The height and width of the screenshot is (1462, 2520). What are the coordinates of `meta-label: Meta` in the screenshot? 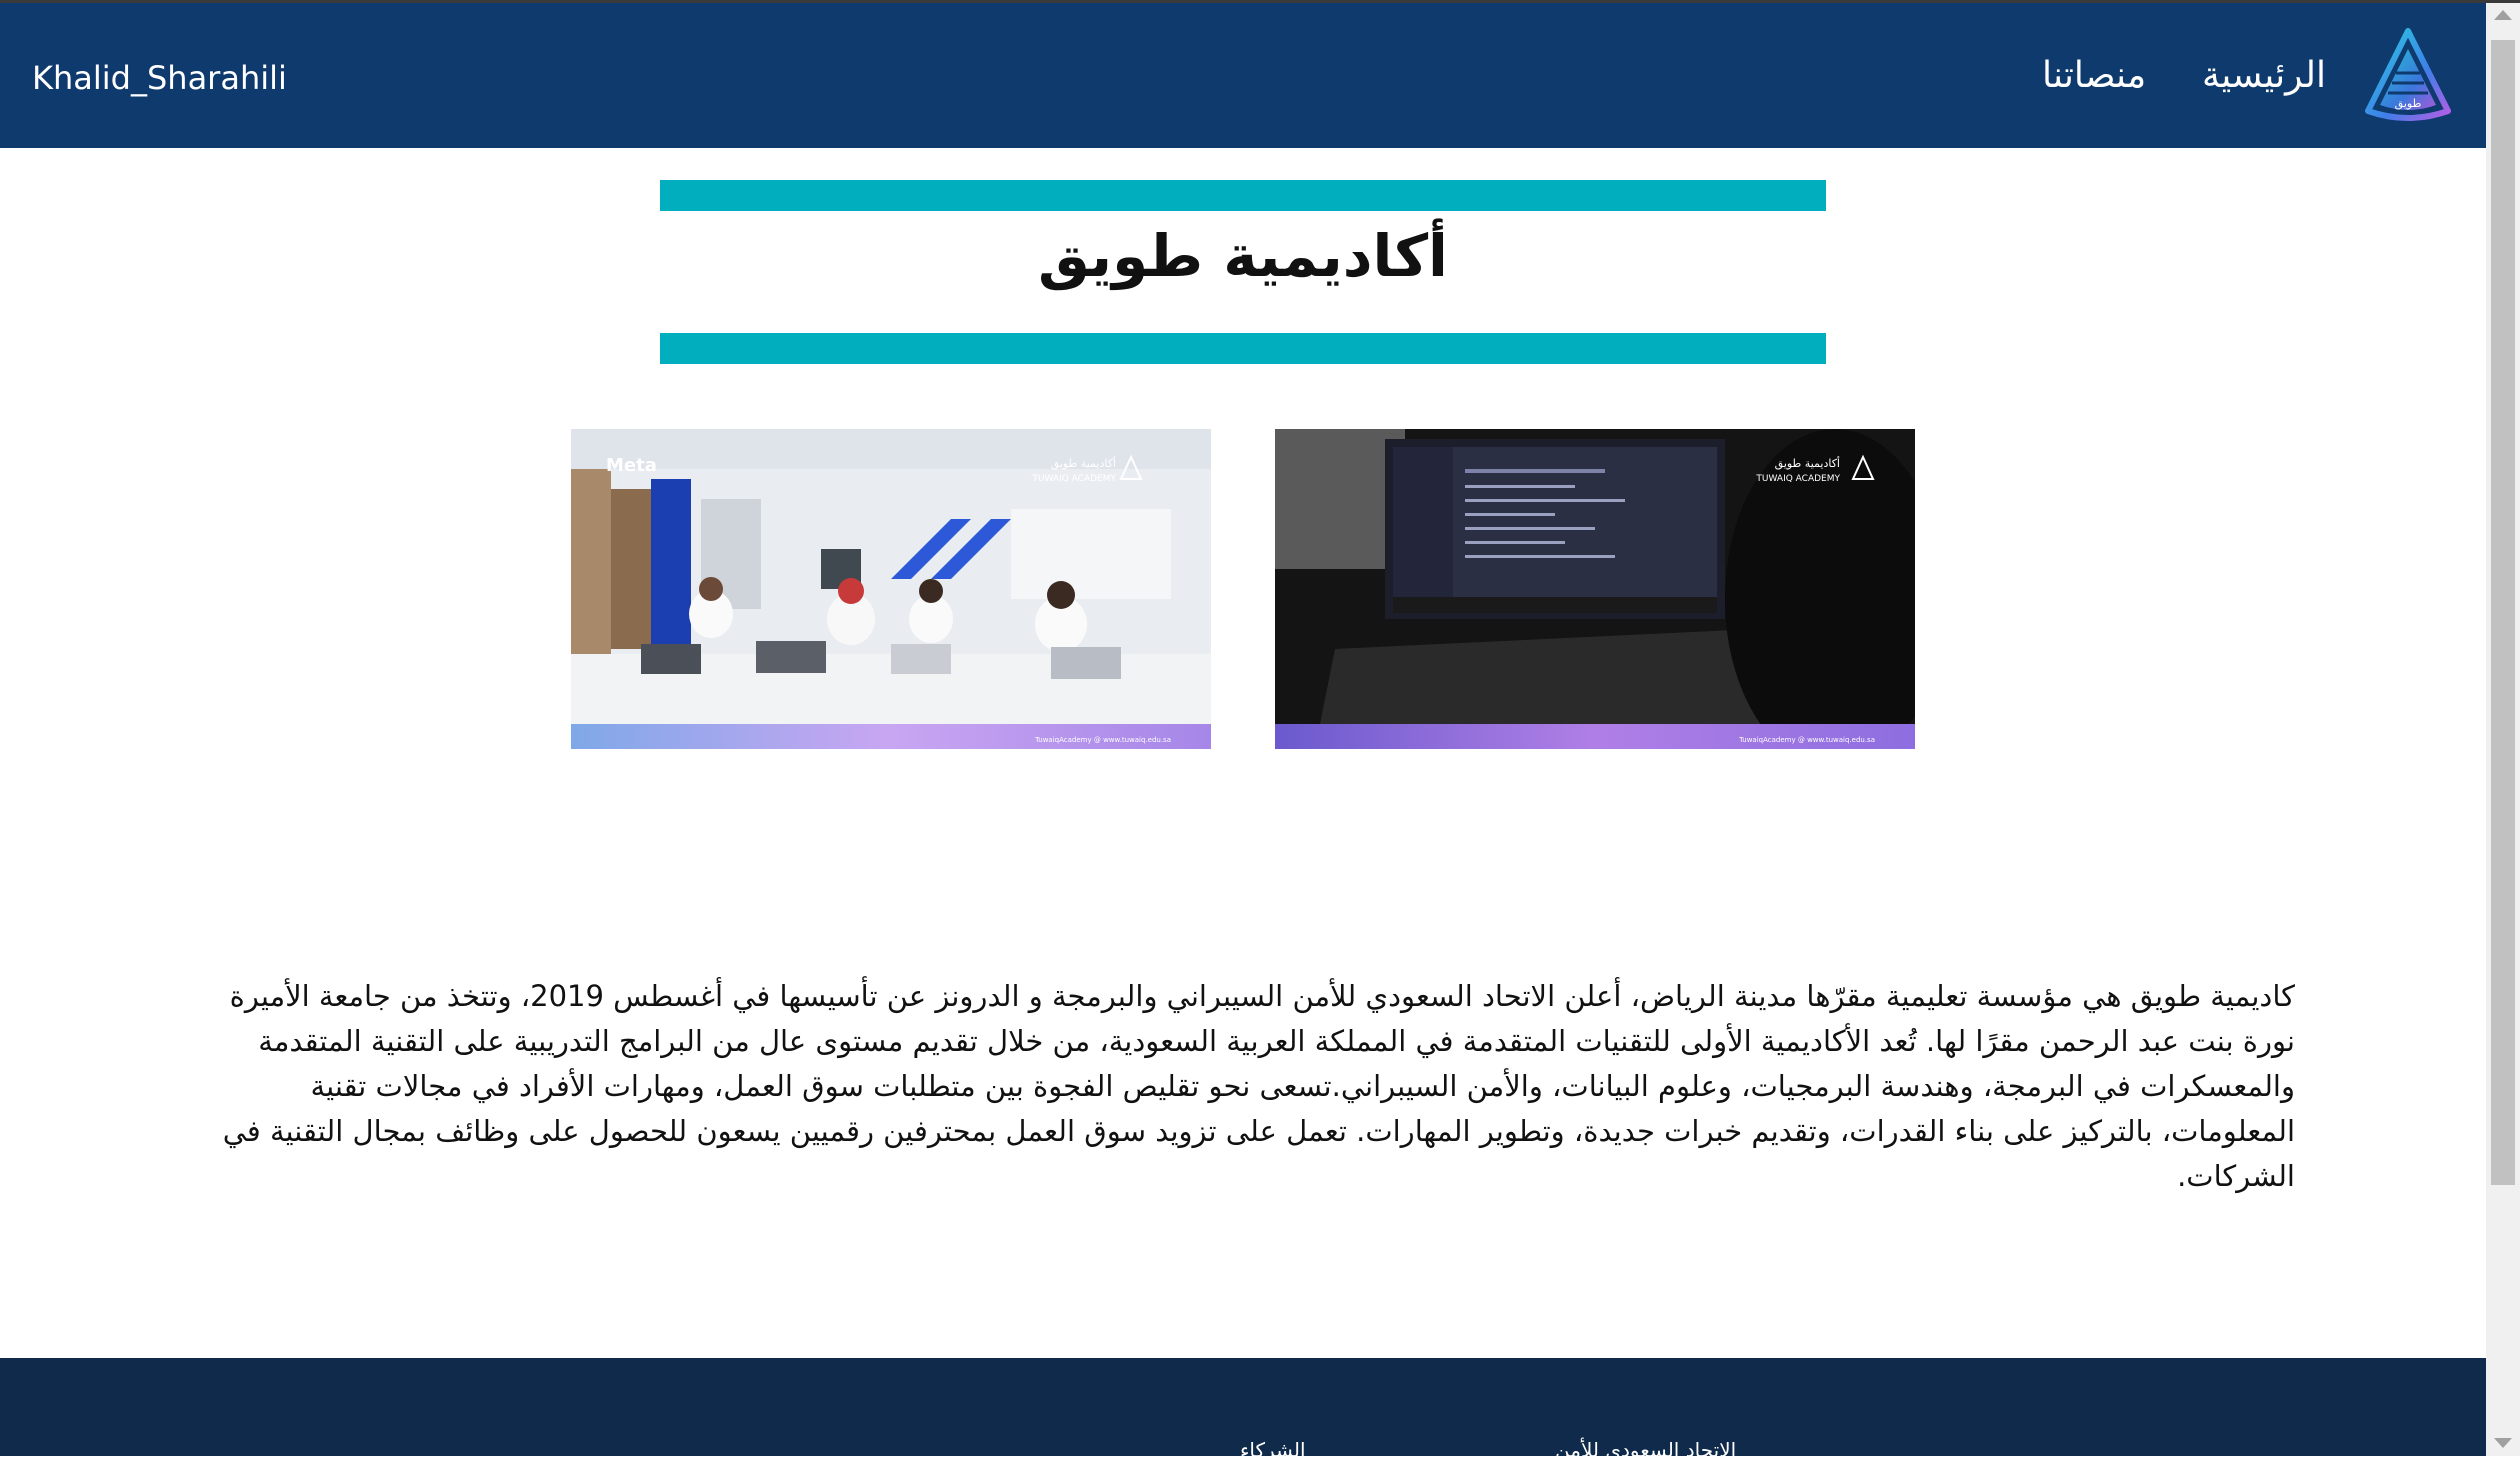 It's located at (631, 465).